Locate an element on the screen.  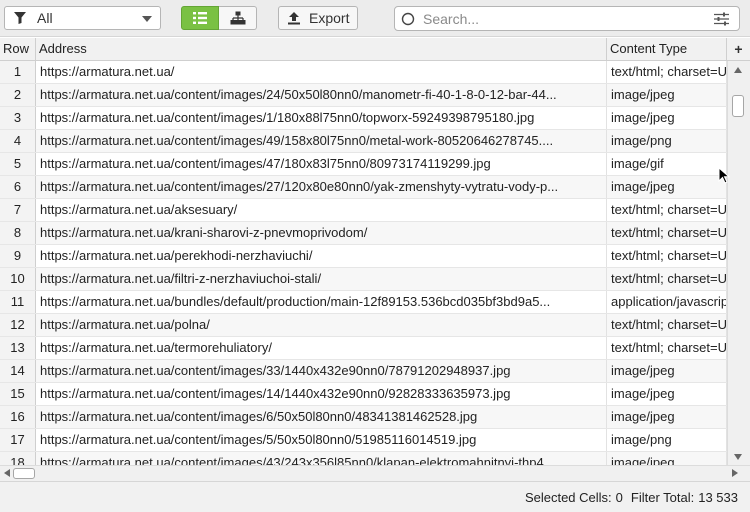
column-header-address: Address is located at coordinates (321, 49).